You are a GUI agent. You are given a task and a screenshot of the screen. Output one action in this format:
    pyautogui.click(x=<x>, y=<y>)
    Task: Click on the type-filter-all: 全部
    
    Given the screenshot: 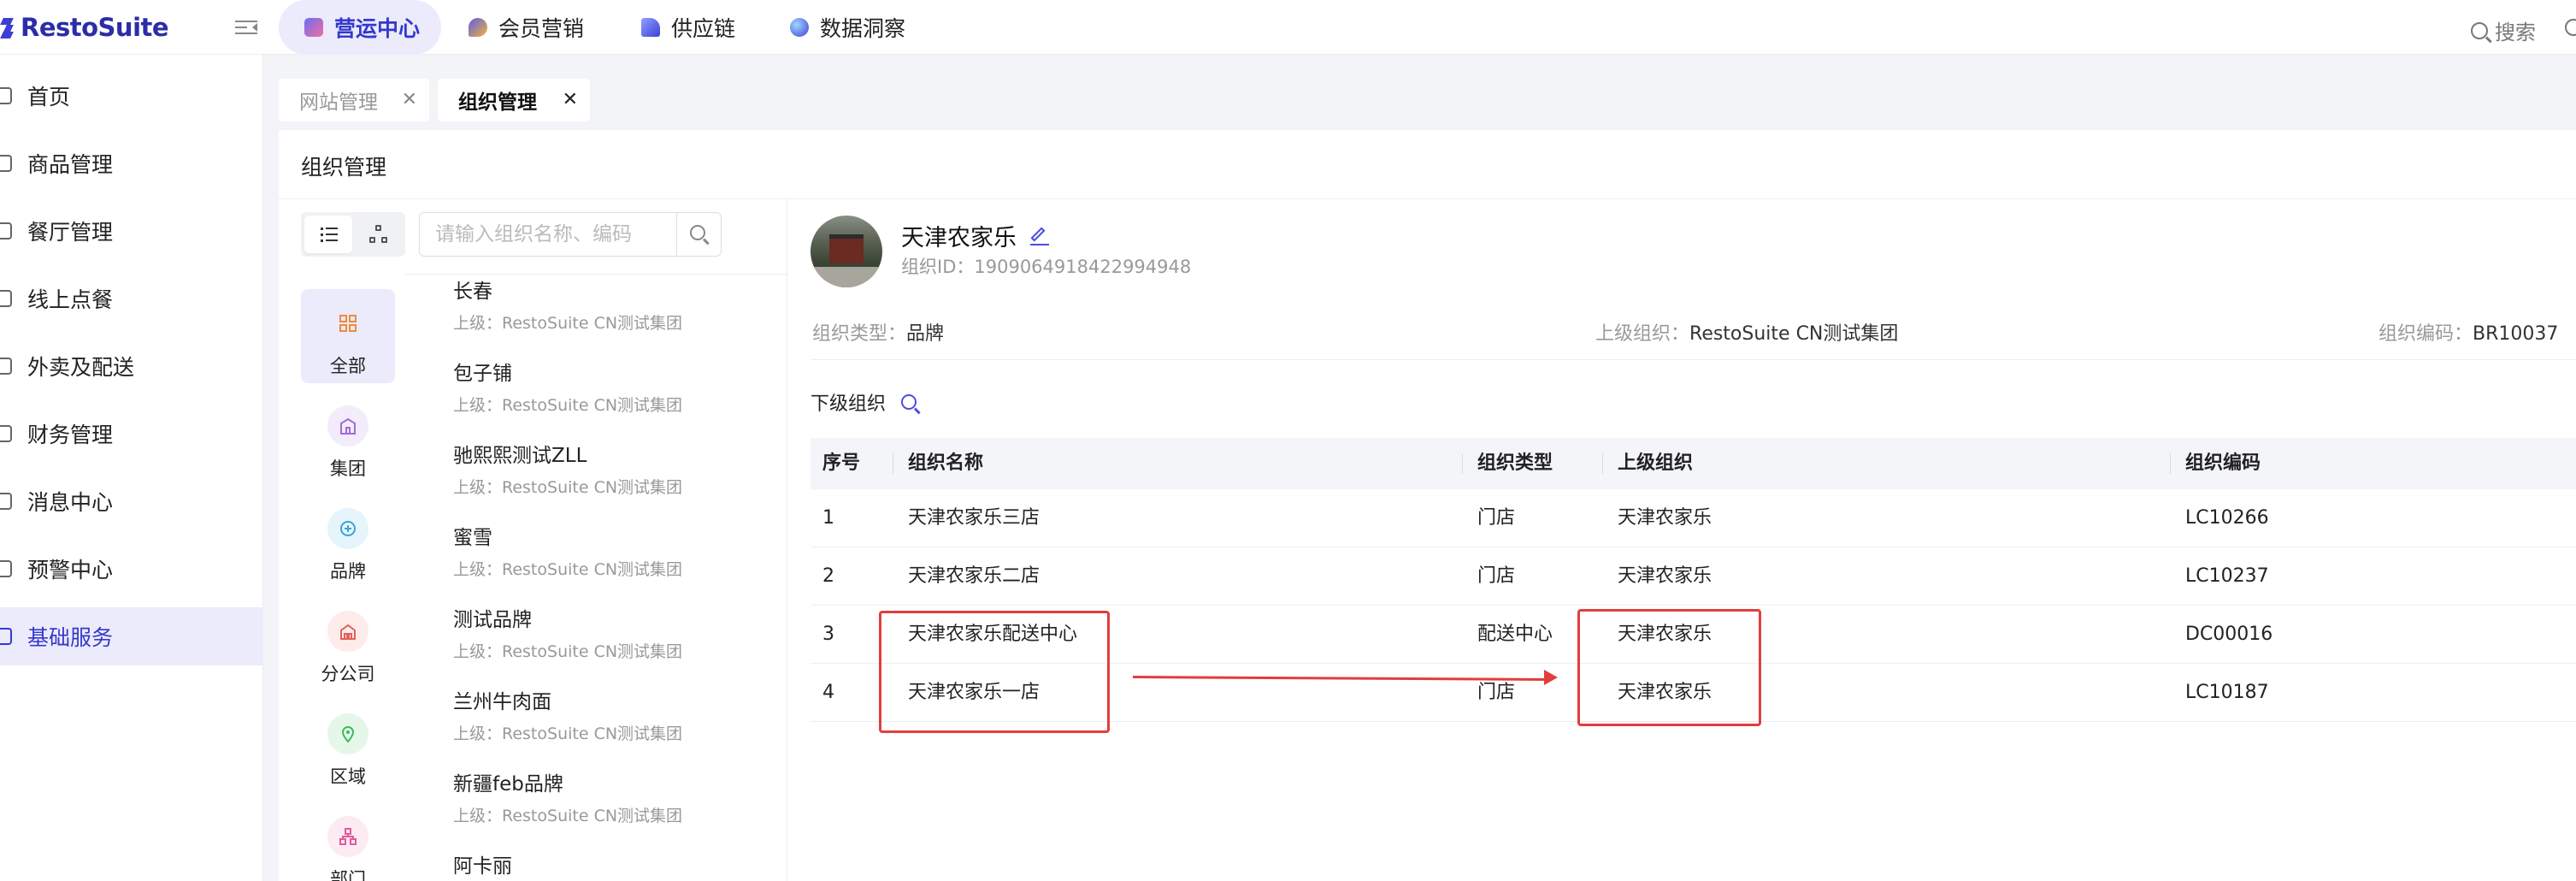 What is the action you would take?
    pyautogui.click(x=348, y=336)
    